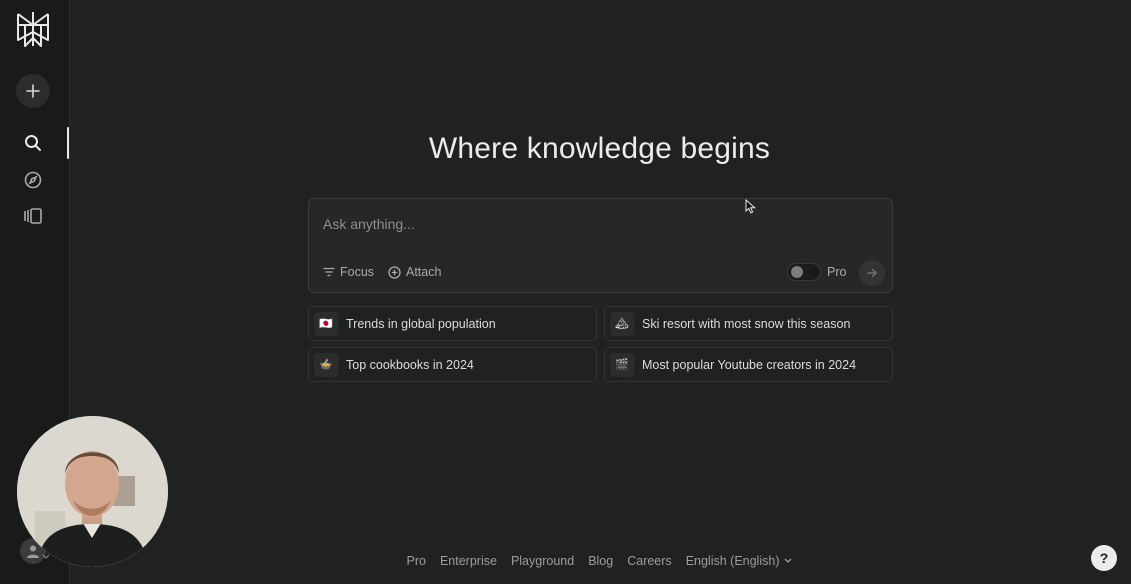 The width and height of the screenshot is (1131, 584). Describe the element at coordinates (593, 224) in the screenshot. I see `ask-input` at that location.